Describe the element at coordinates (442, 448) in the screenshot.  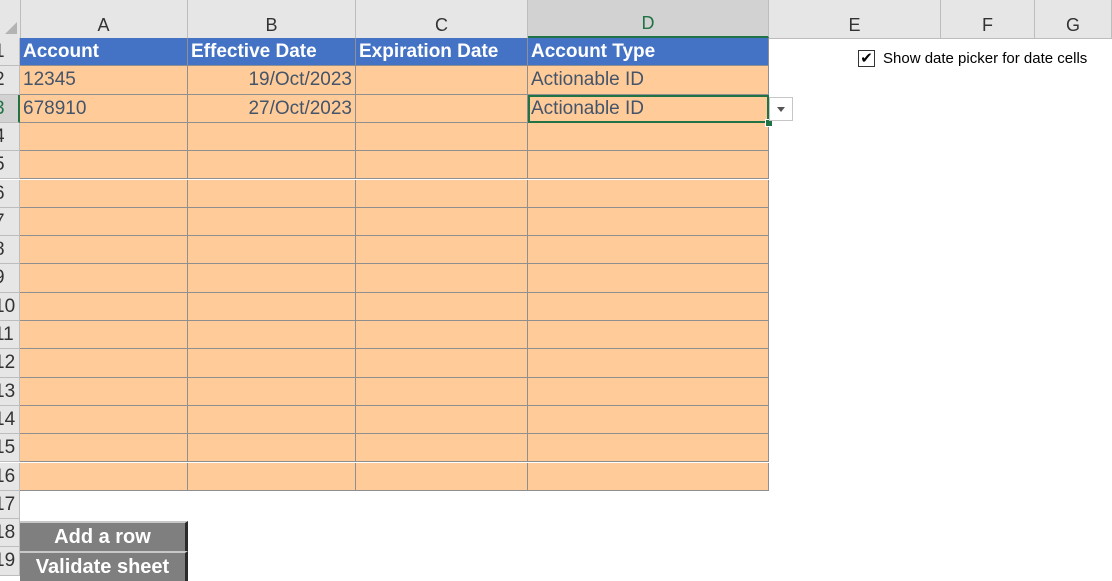
I see `cell-c15` at that location.